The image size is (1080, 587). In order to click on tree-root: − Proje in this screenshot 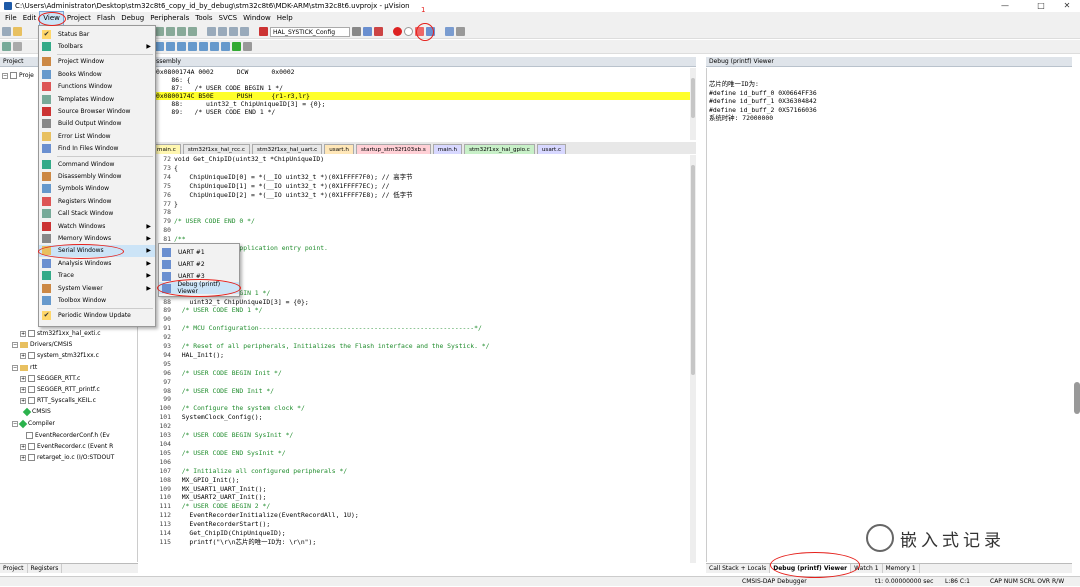, I will do `click(18, 75)`.